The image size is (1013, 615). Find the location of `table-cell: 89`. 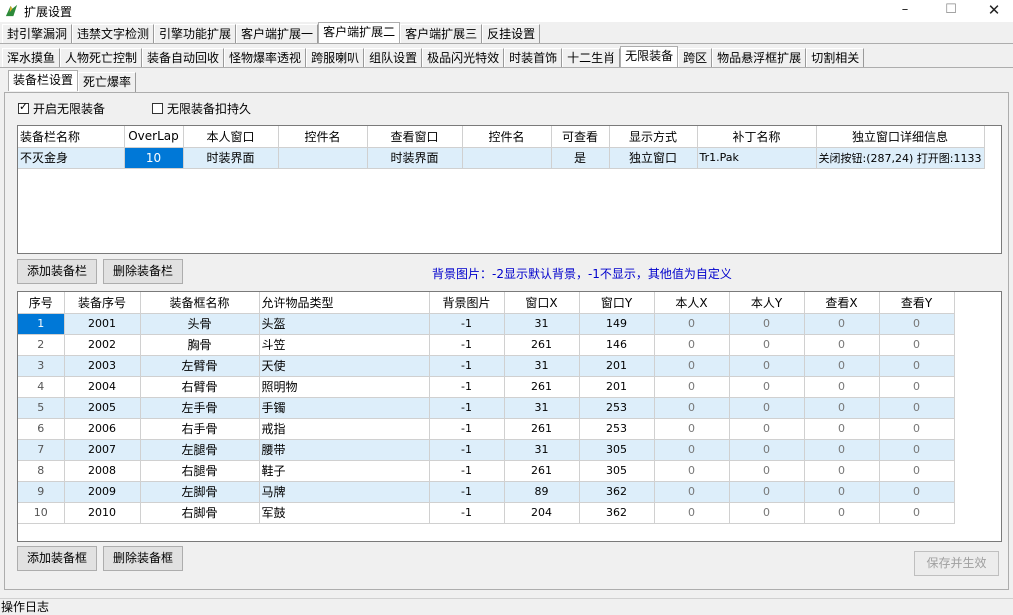

table-cell: 89 is located at coordinates (542, 492).